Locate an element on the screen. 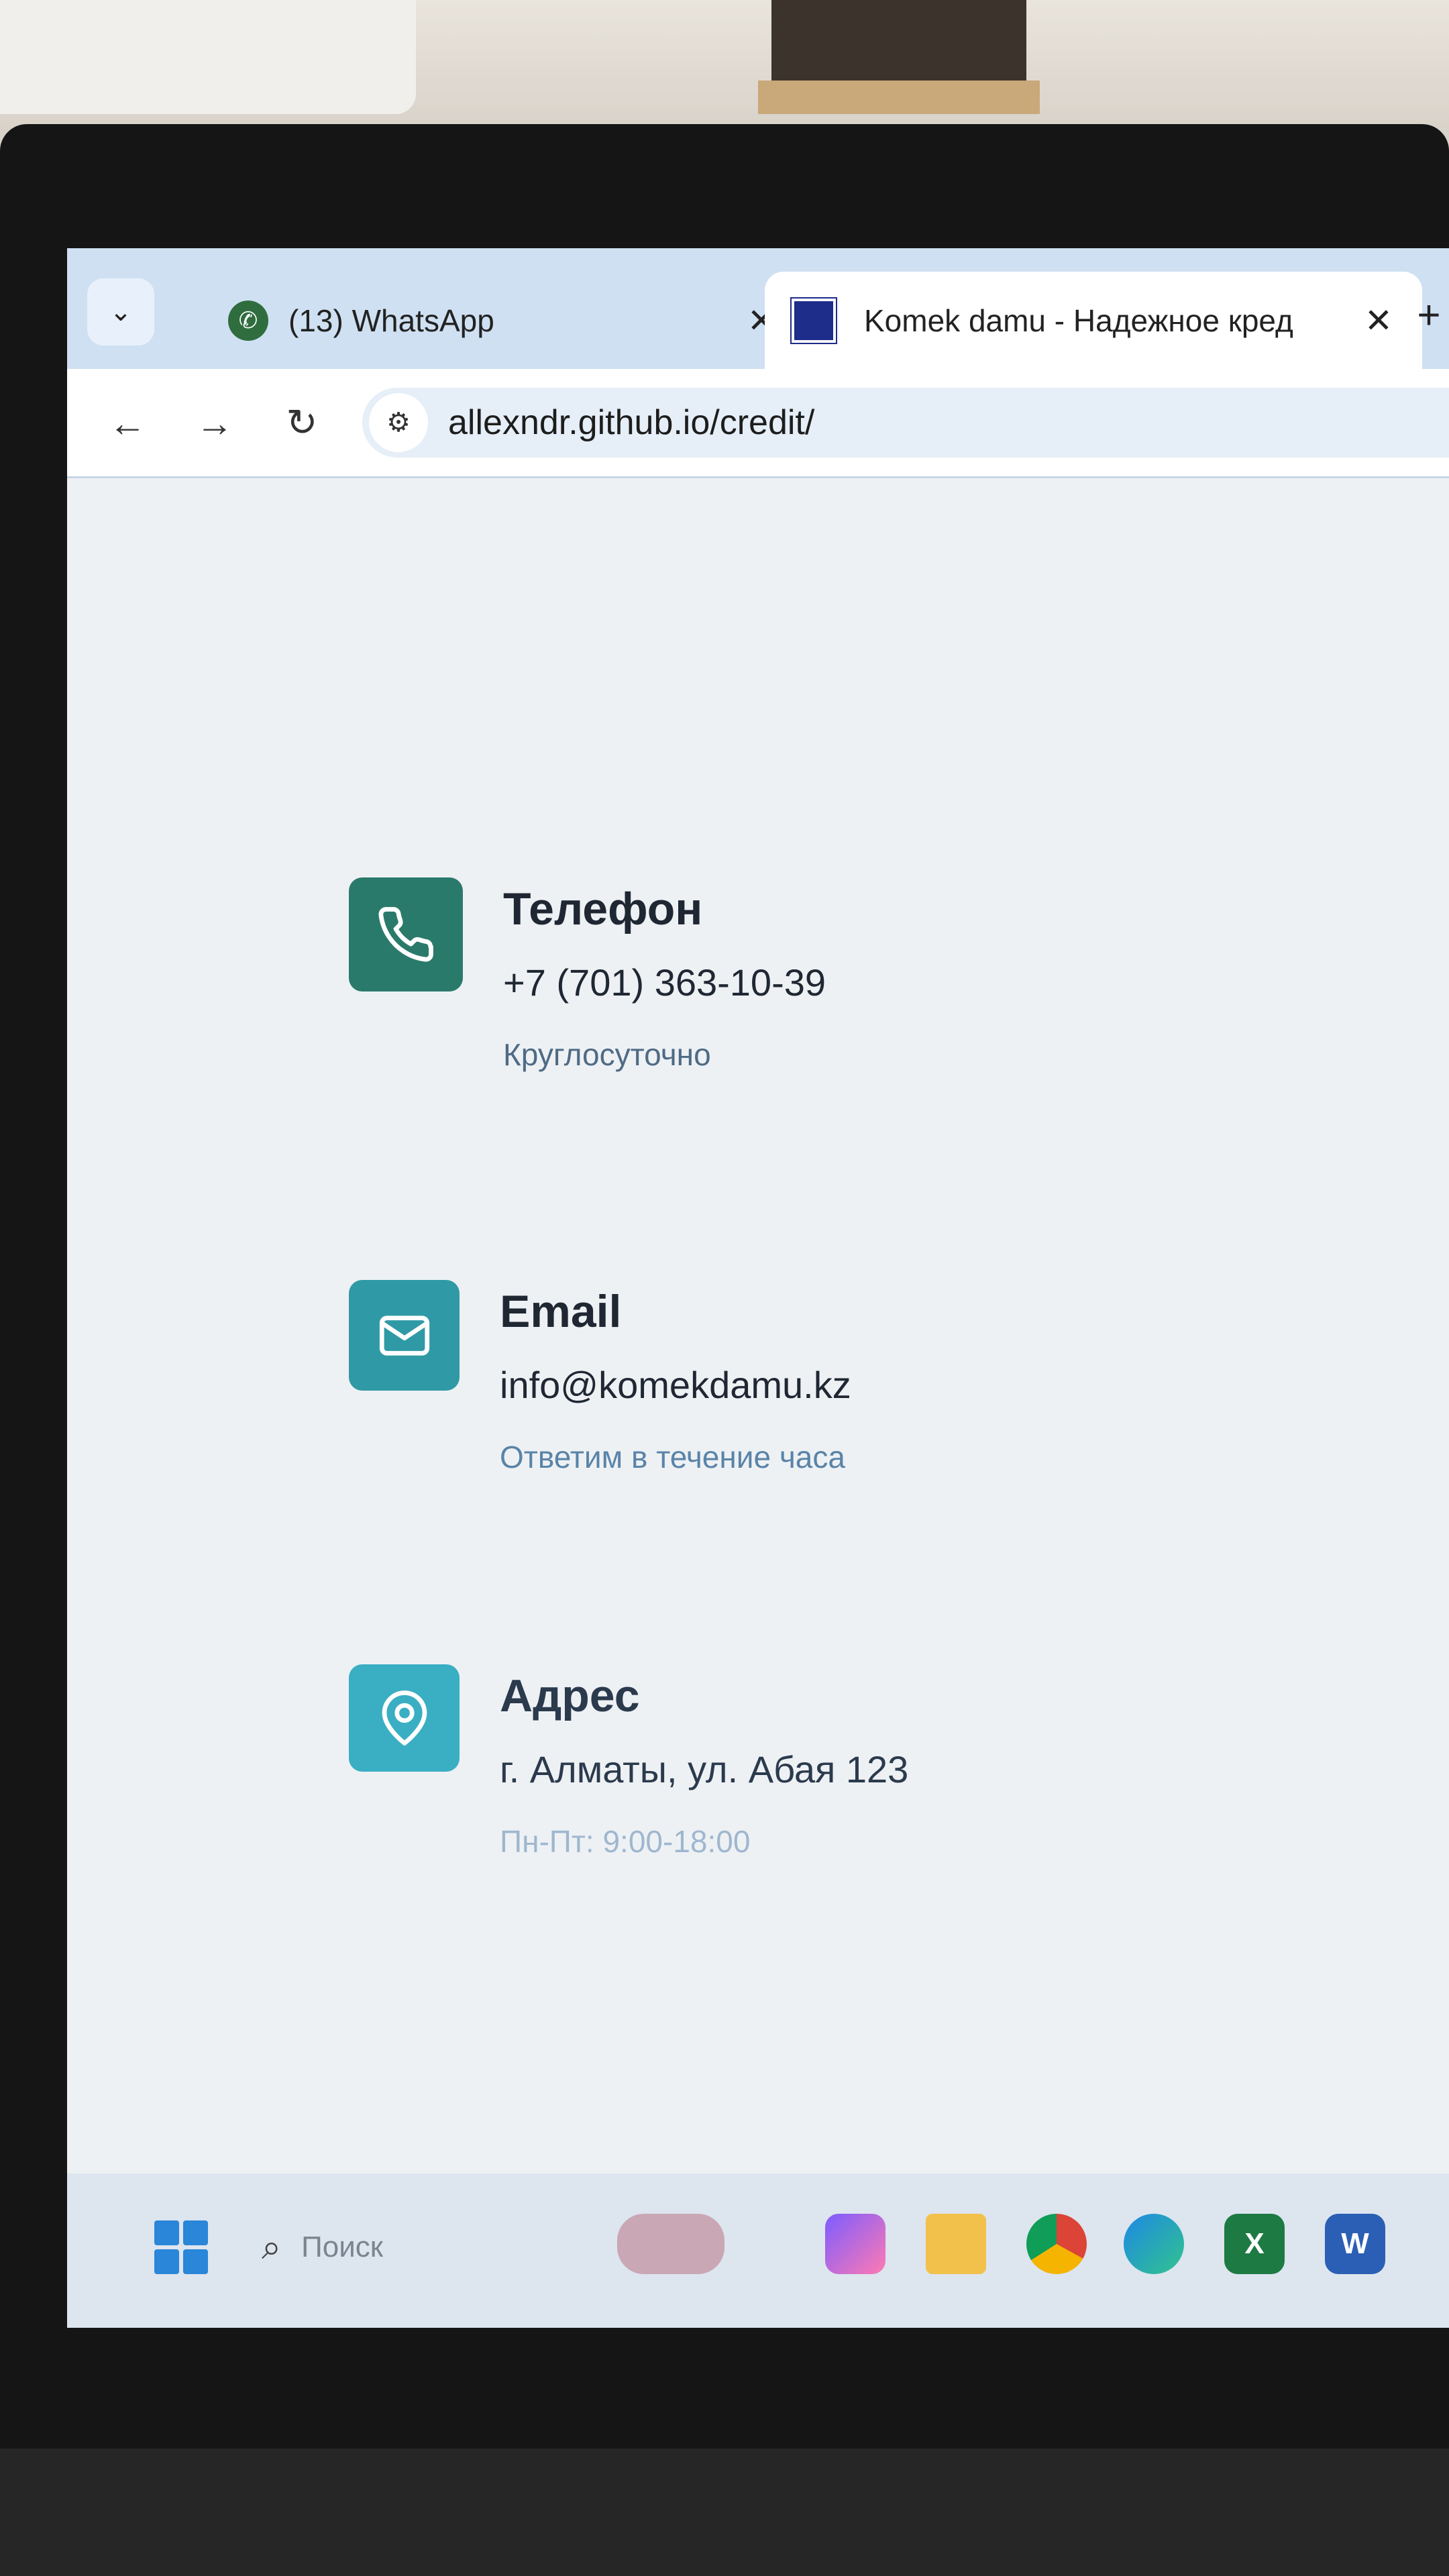 The image size is (1449, 2576). site-info-icon: ⚙ is located at coordinates (398, 422).